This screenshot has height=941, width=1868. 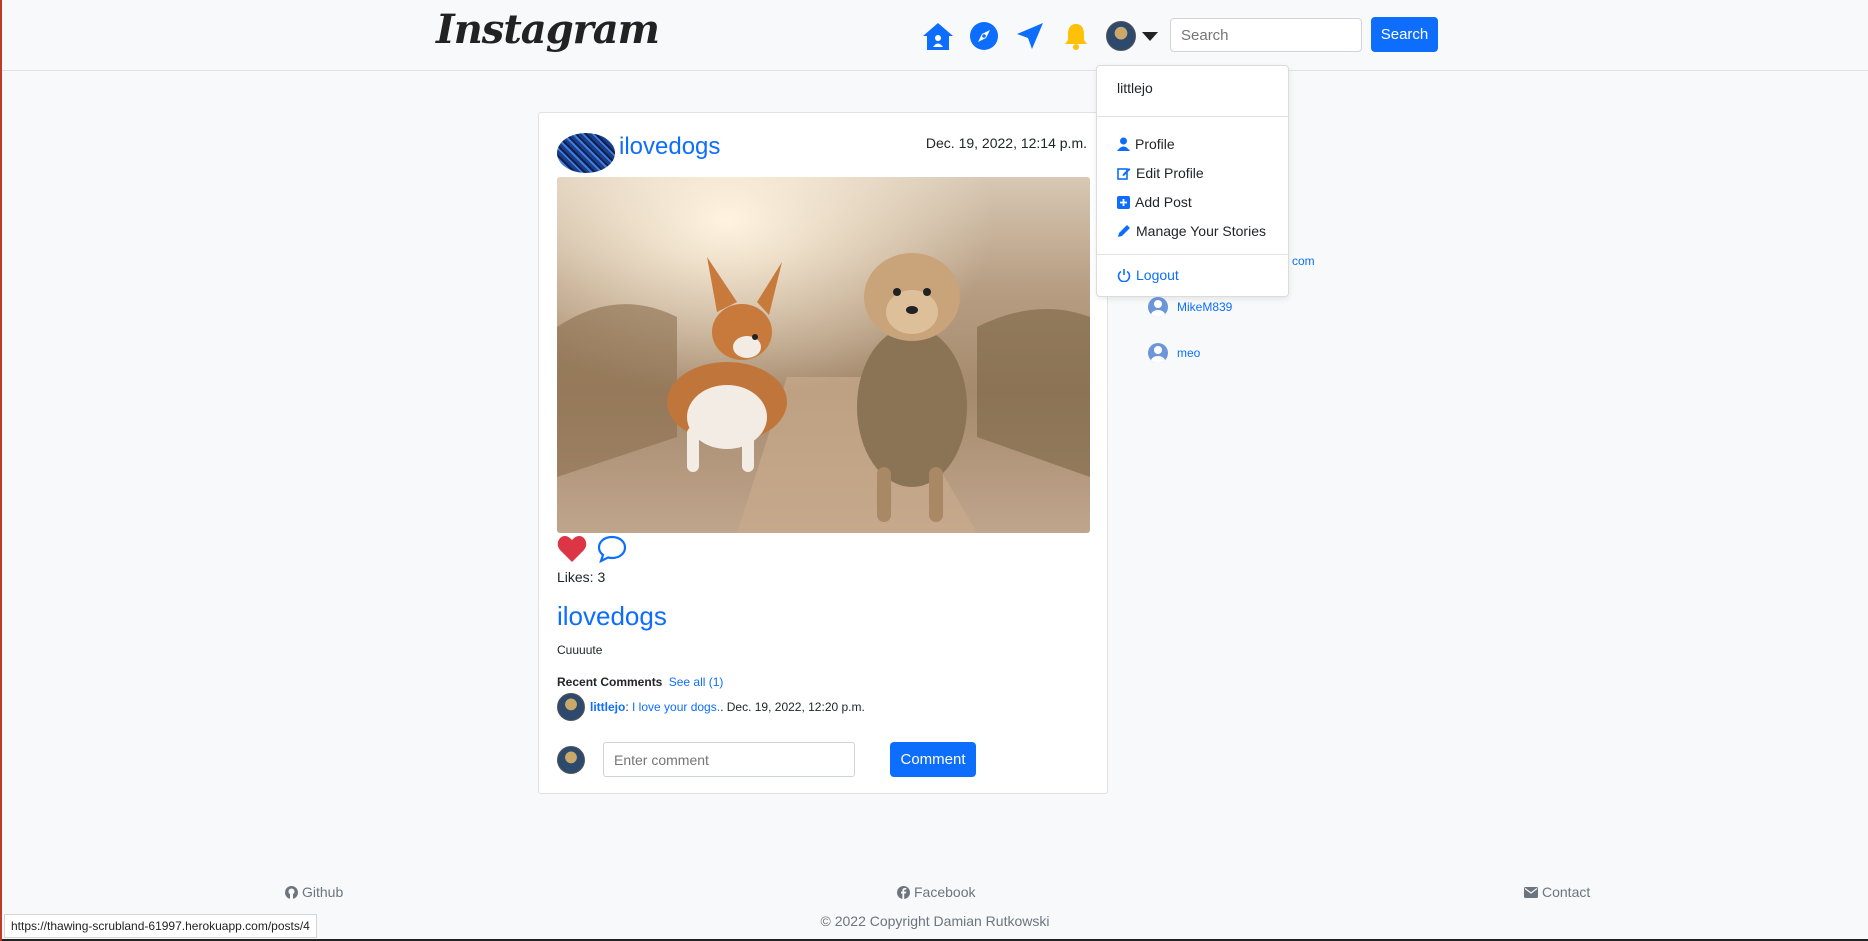 What do you see at coordinates (548, 29) in the screenshot?
I see `instagram-logo: Instagram` at bounding box center [548, 29].